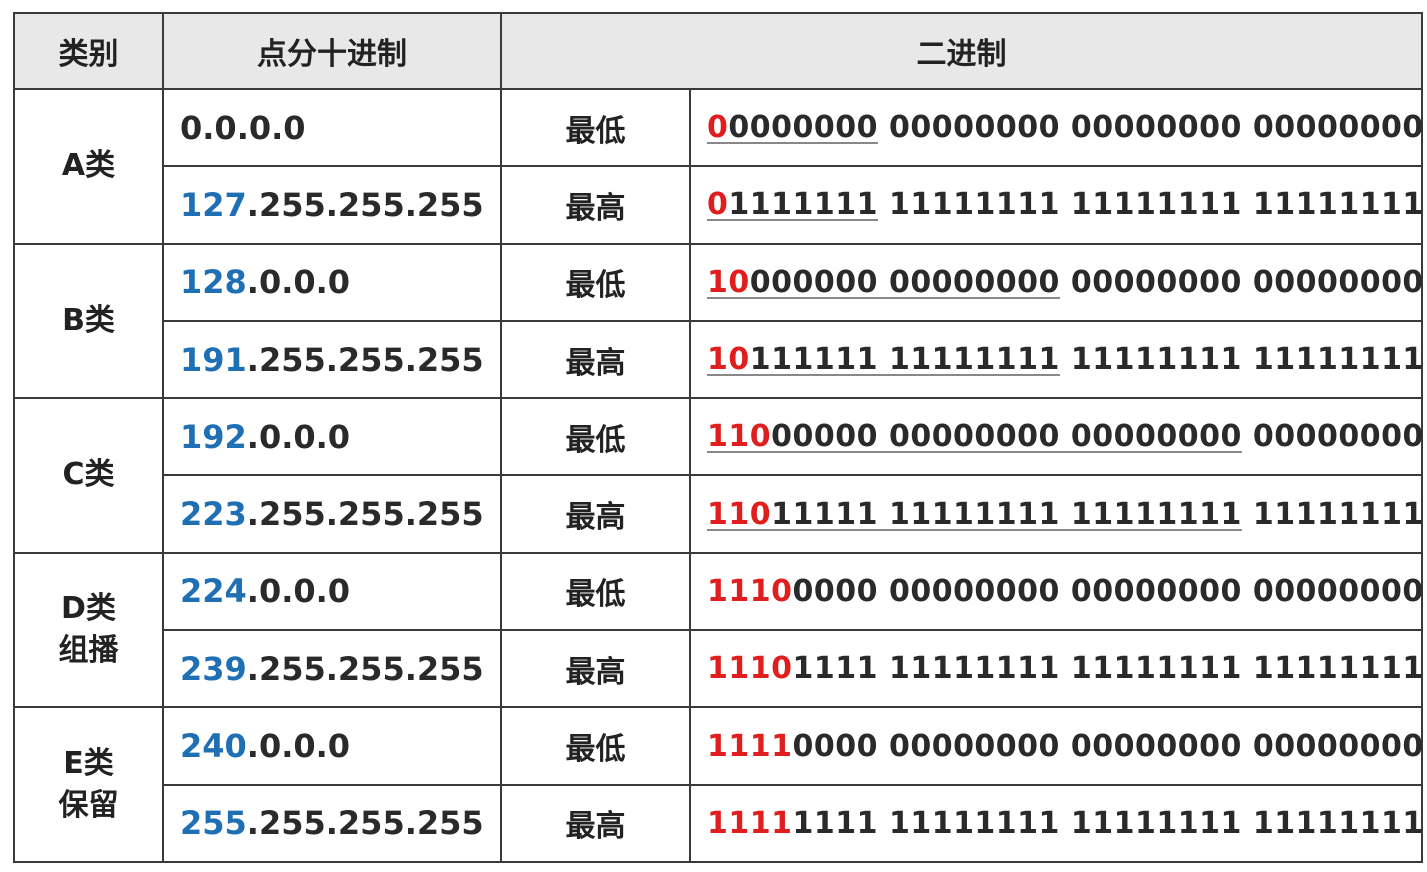 Image resolution: width=1427 pixels, height=872 pixels. Describe the element at coordinates (213, 436) in the screenshot. I see `network-octet: 192` at that location.